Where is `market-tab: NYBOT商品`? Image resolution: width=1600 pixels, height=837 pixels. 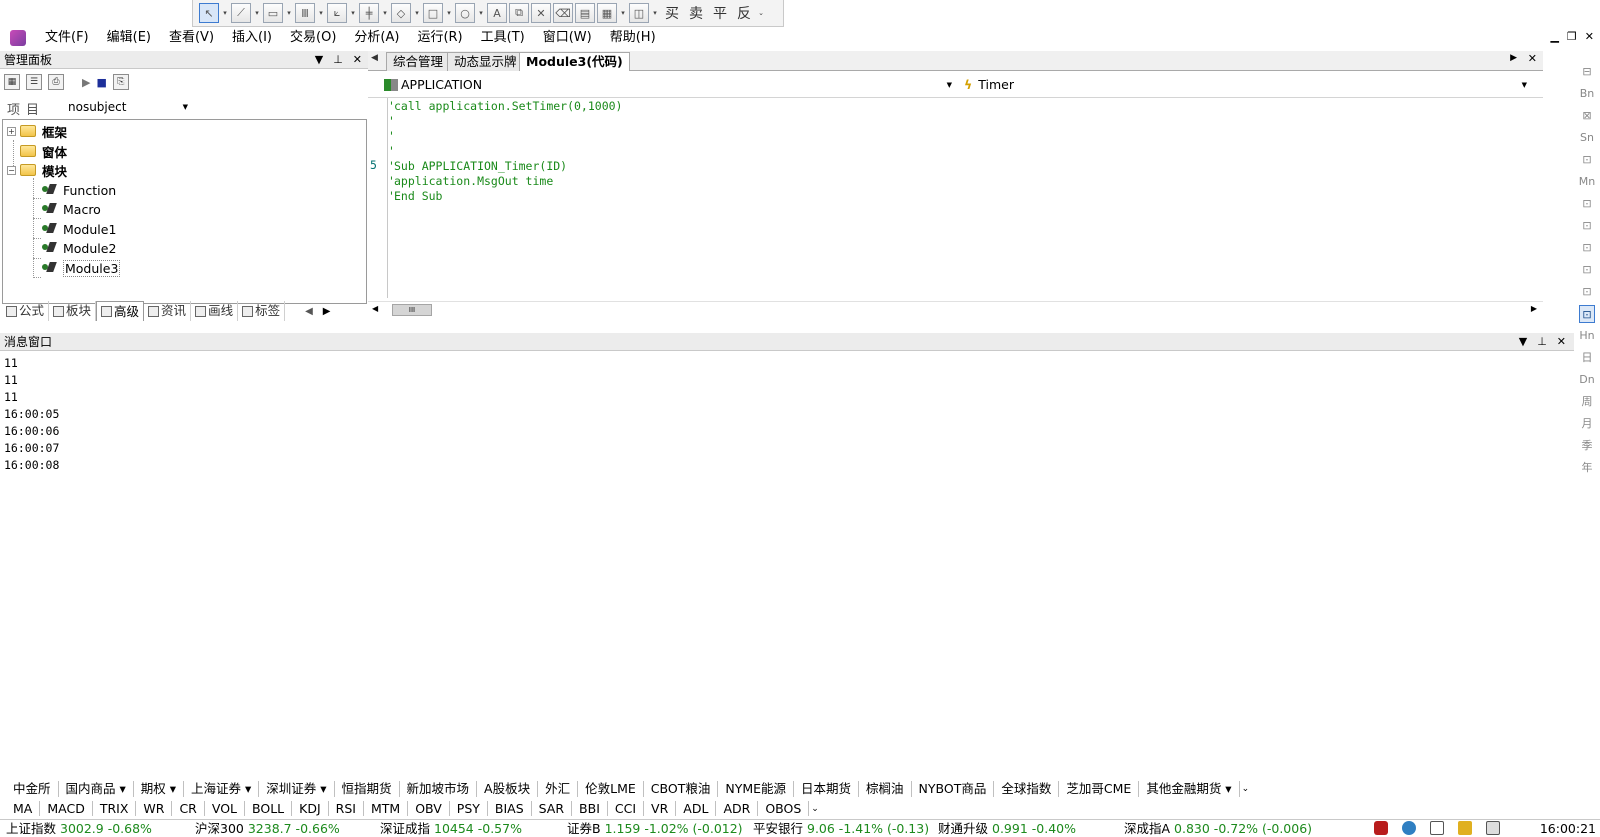
market-tab: NYBOT商品 is located at coordinates (953, 789).